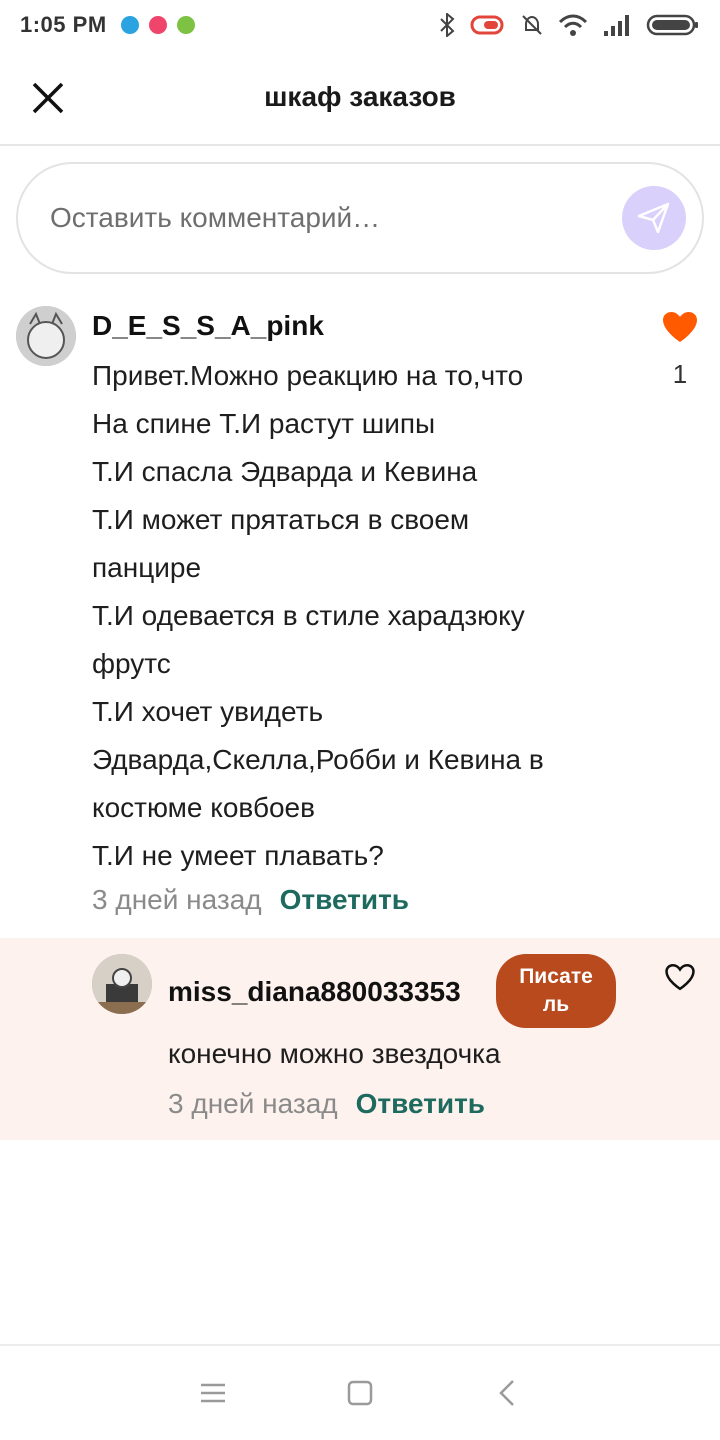 The height and width of the screenshot is (1440, 720). What do you see at coordinates (680, 374) in the screenshot?
I see `like-count: 1` at bounding box center [680, 374].